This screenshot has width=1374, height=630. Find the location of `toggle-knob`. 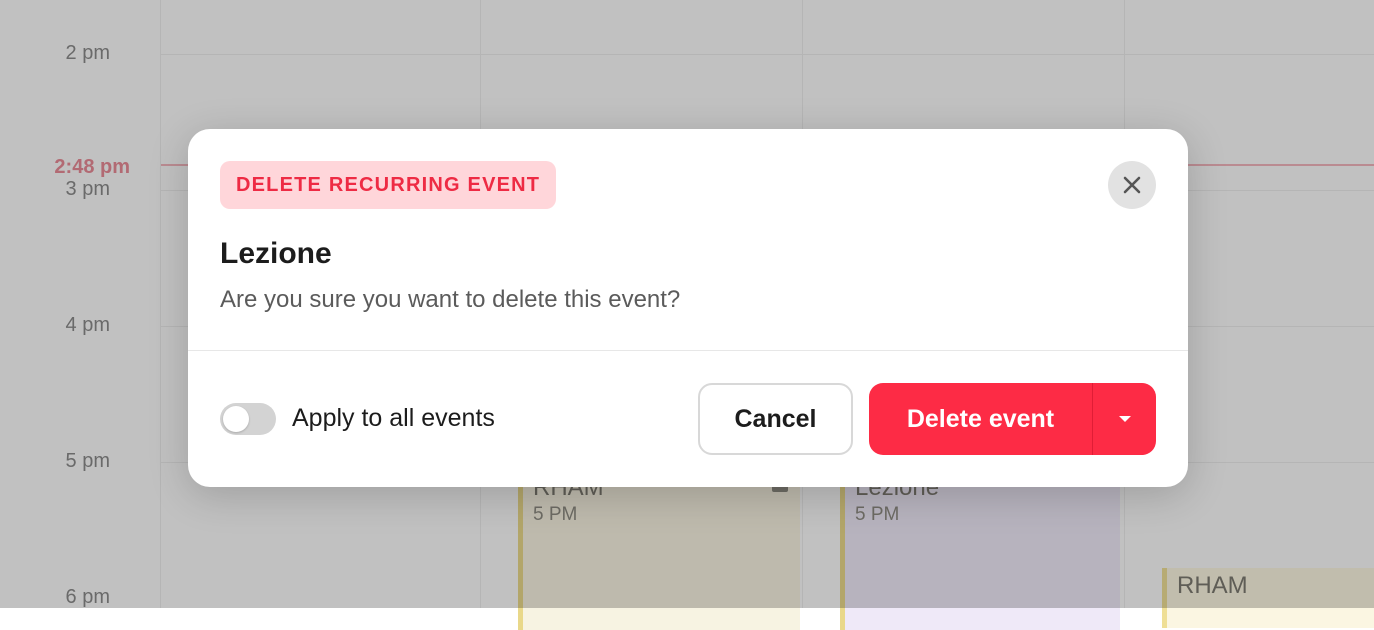

toggle-knob is located at coordinates (236, 419).